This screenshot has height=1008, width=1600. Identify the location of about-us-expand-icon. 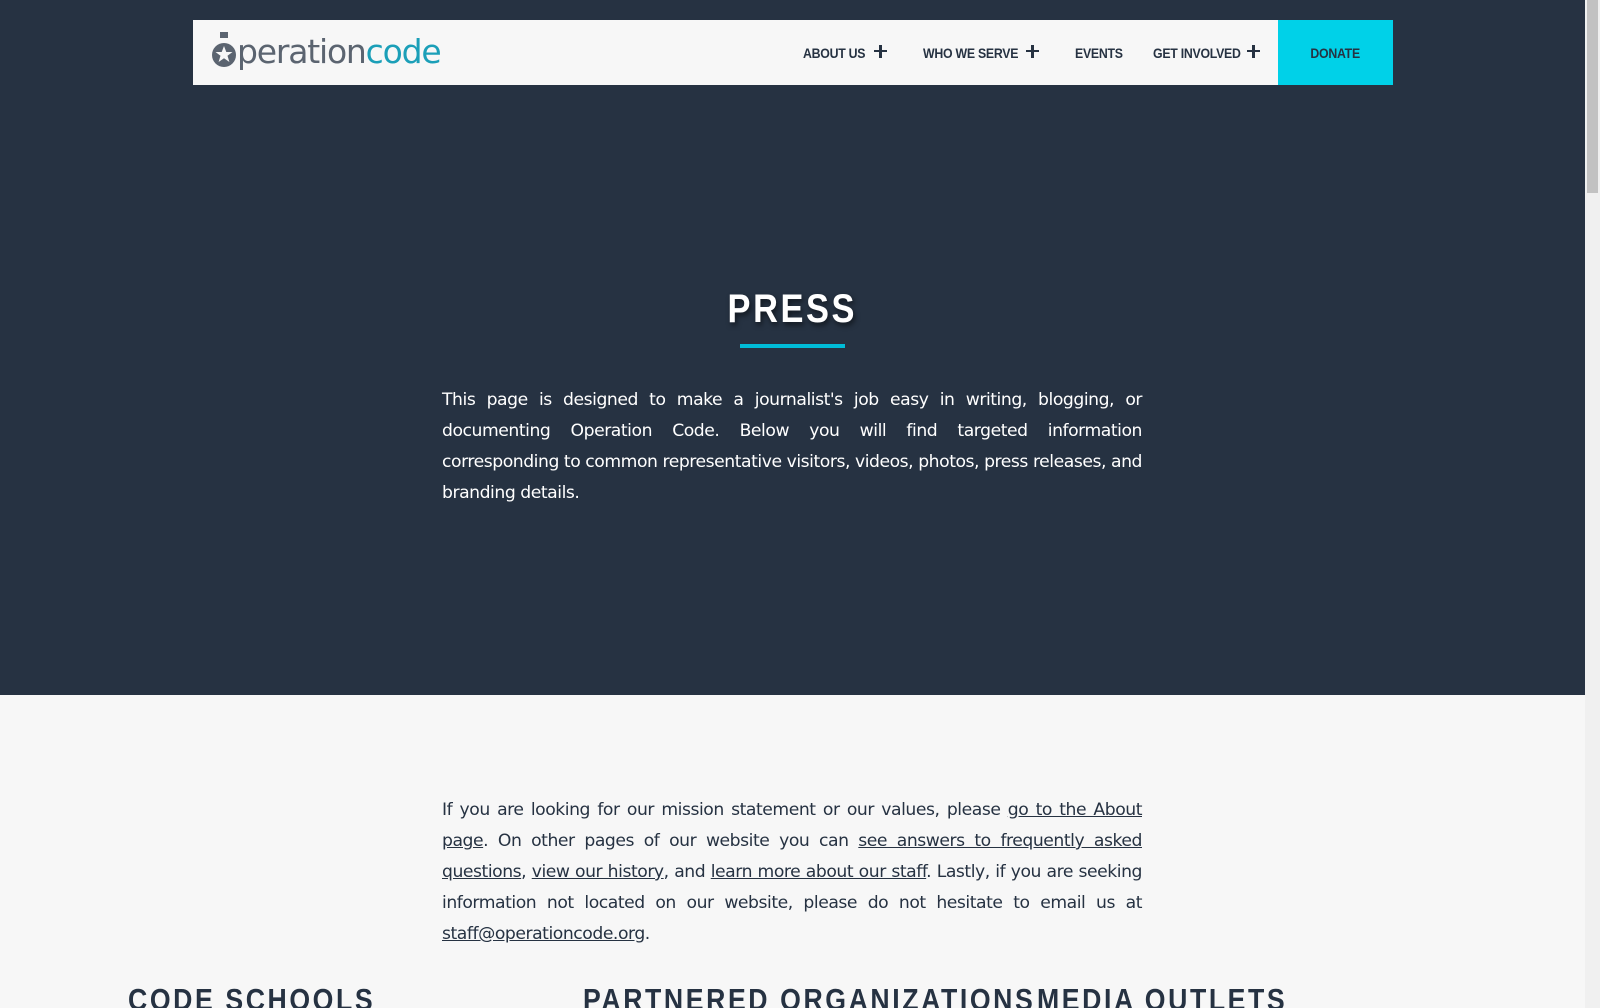
(881, 51).